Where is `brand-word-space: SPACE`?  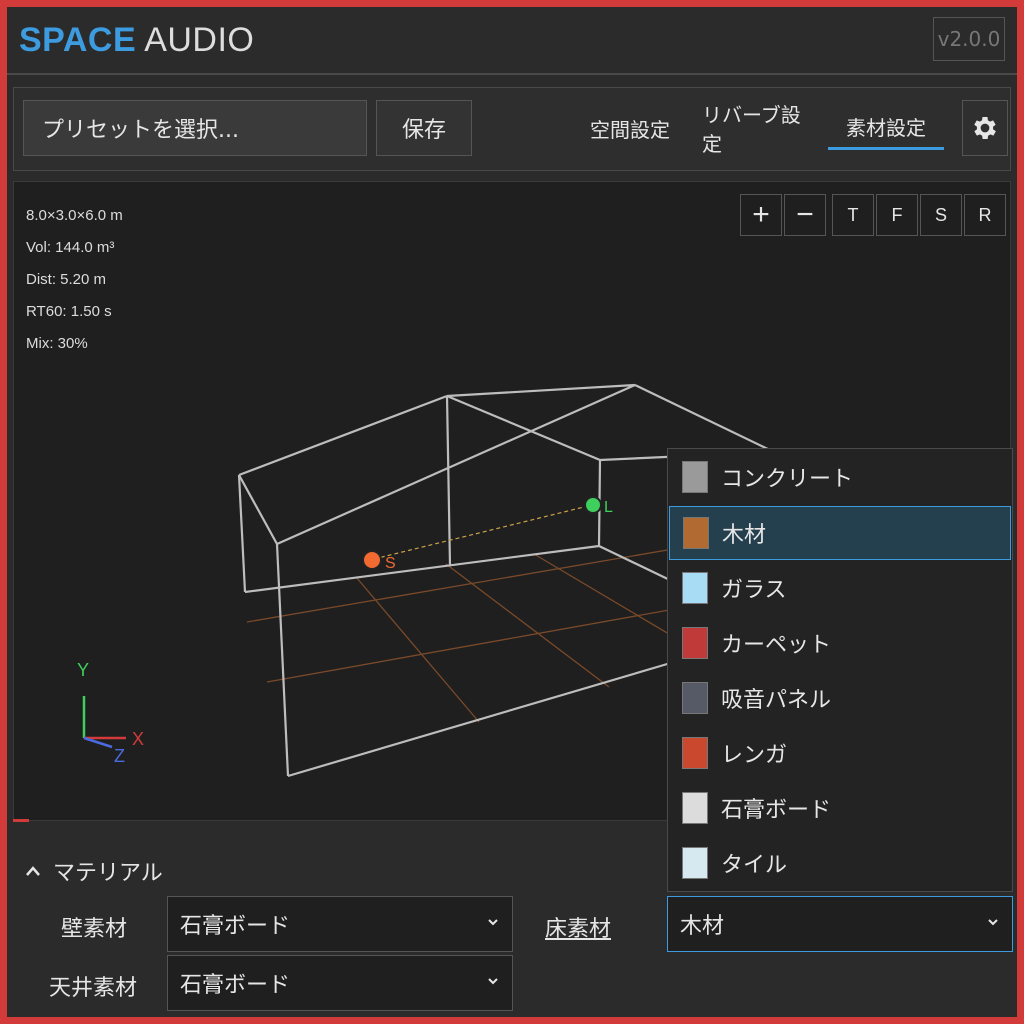 brand-word-space: SPACE is located at coordinates (78, 40).